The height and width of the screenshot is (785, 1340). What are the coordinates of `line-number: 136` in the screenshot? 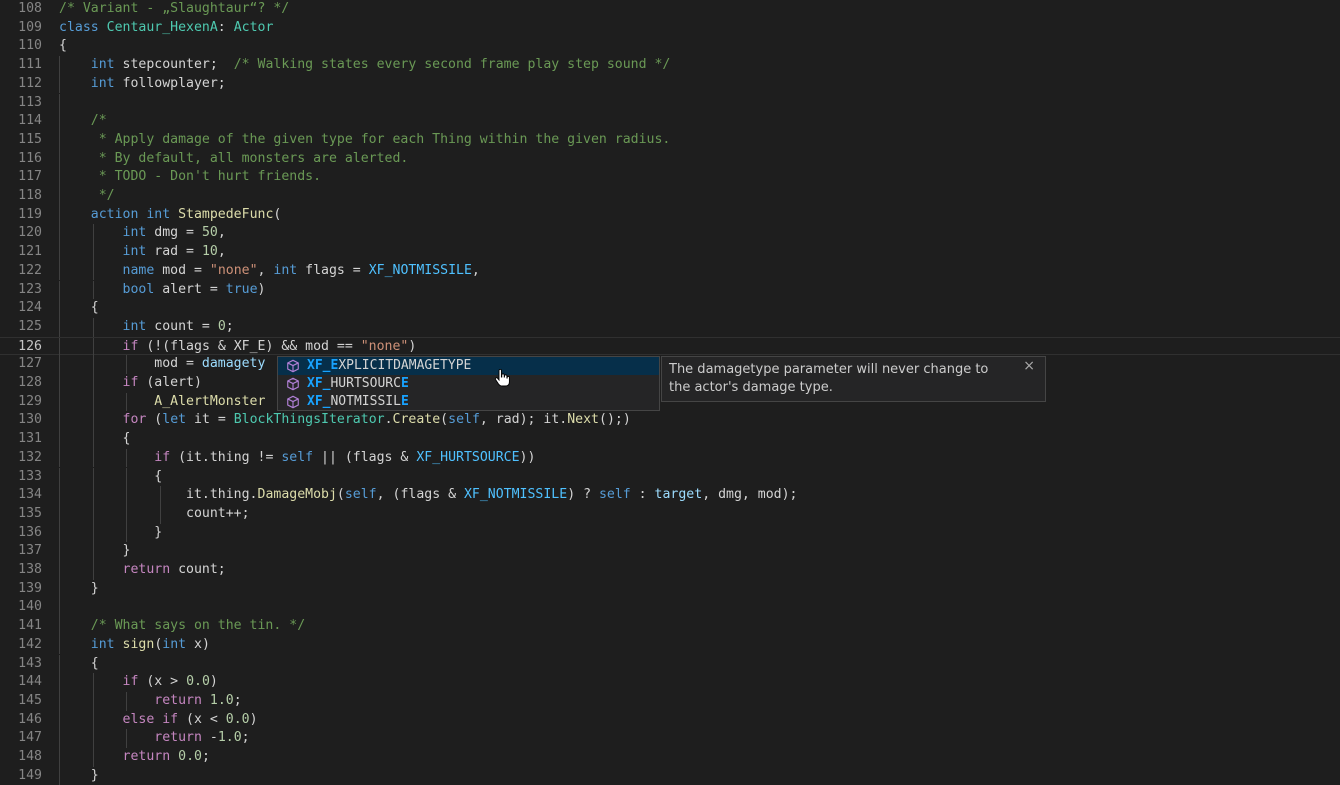 It's located at (30, 532).